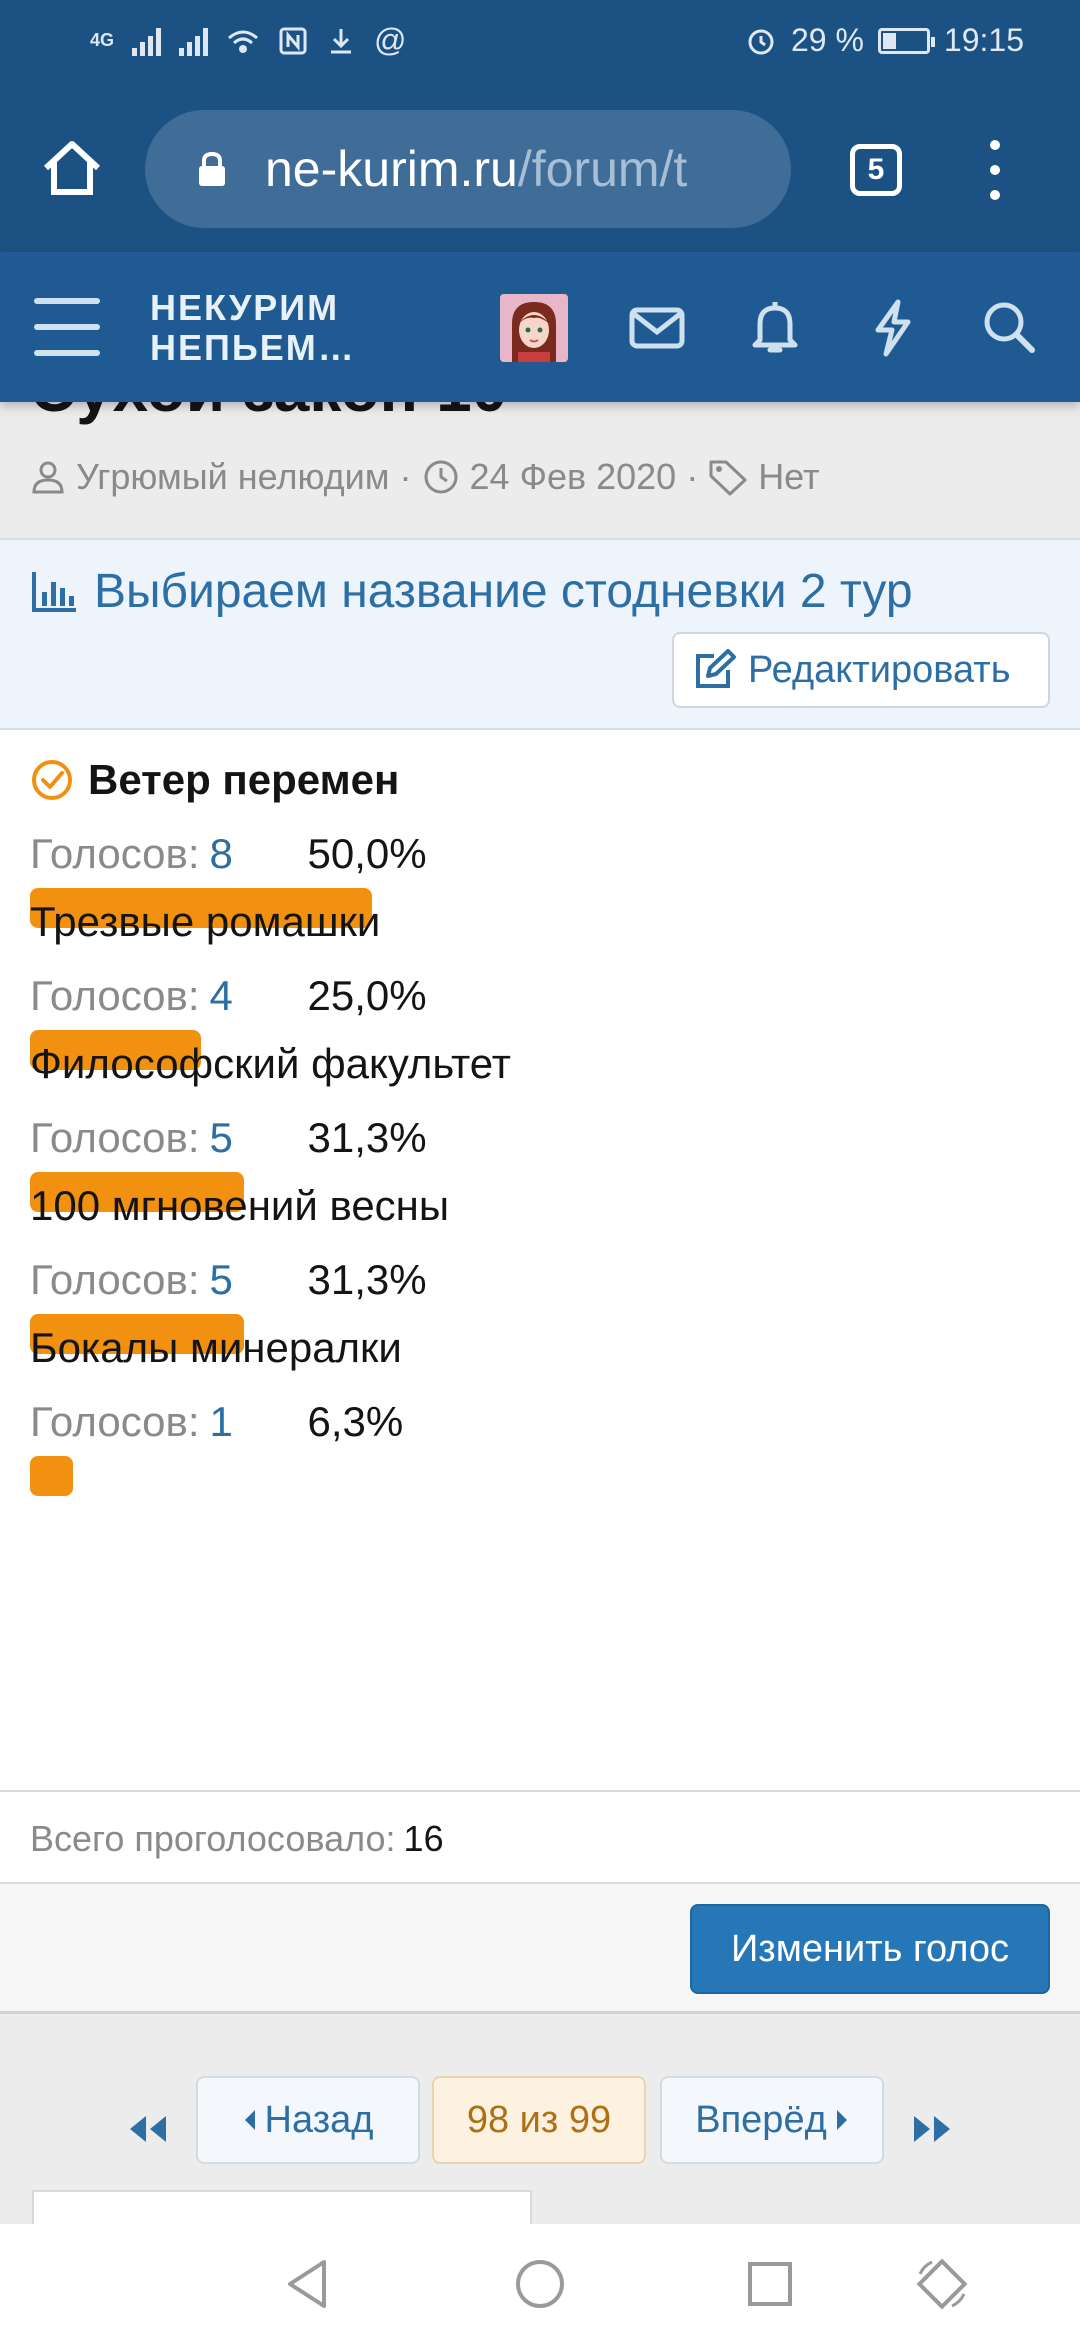 The height and width of the screenshot is (2340, 1080). I want to click on caret-right-icon, so click(841, 2120).